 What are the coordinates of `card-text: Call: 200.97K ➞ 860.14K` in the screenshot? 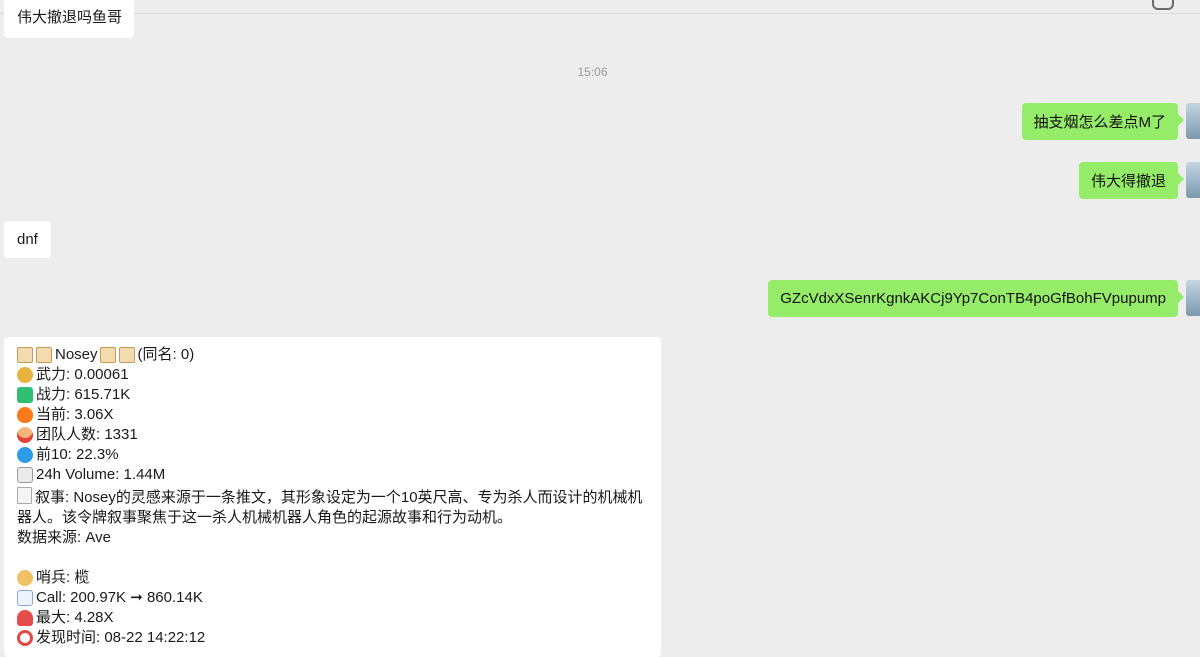 It's located at (119, 597).